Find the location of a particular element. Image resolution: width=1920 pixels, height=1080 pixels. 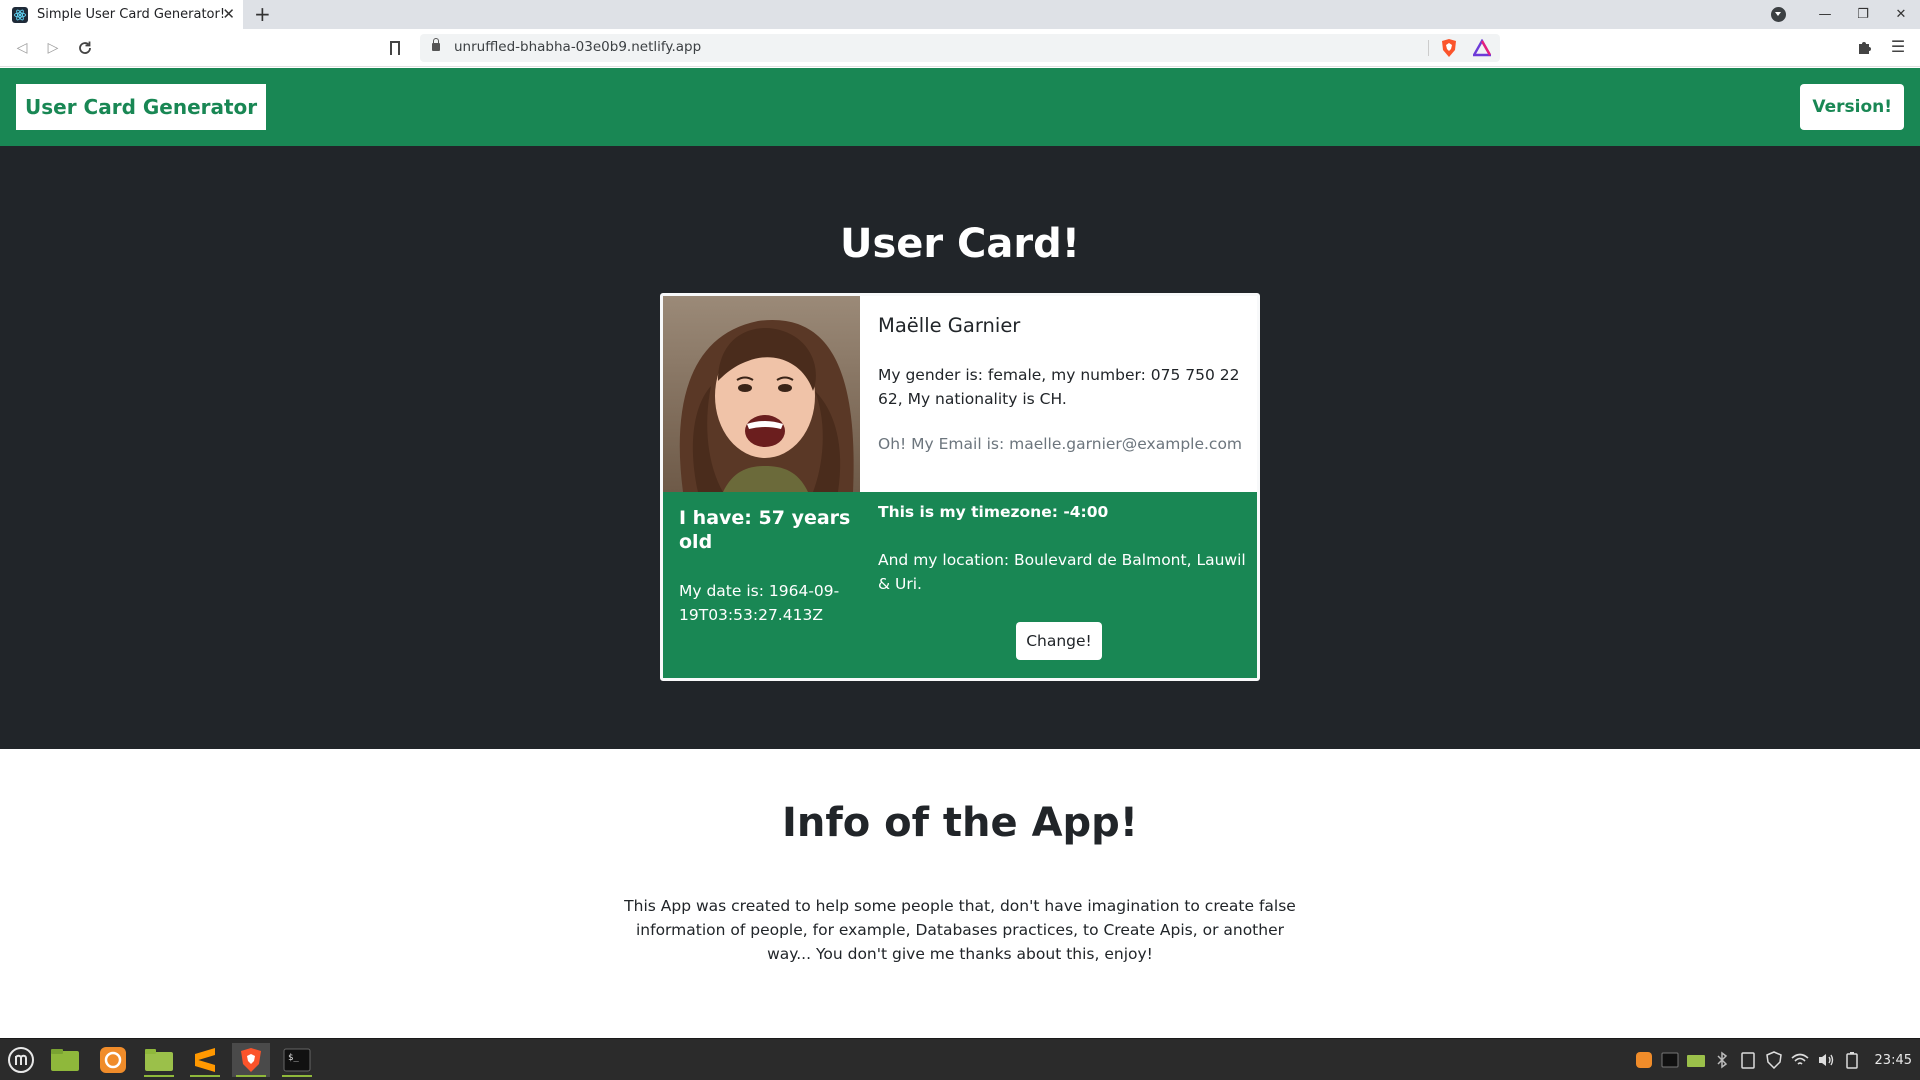

terminal-icon: $_ is located at coordinates (297, 1060).